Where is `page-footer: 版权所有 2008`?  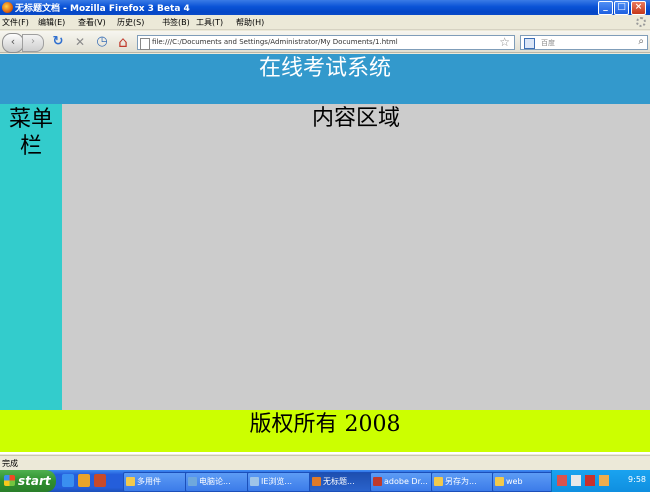
page-footer: 版权所有 2008 is located at coordinates (325, 431).